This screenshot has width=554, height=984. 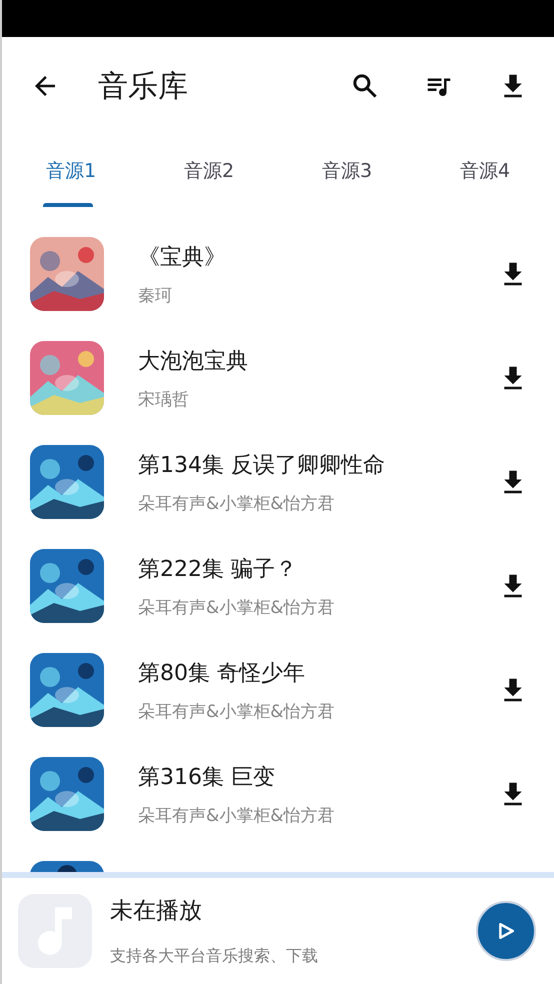 What do you see at coordinates (71, 171) in the screenshot?
I see `source-tab: 音源1` at bounding box center [71, 171].